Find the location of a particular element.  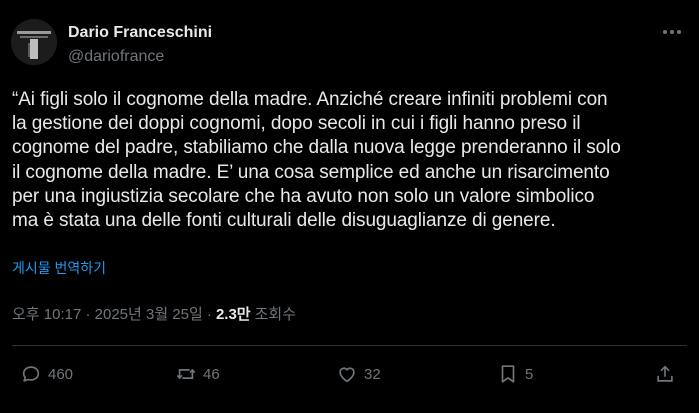

divider is located at coordinates (349, 345).